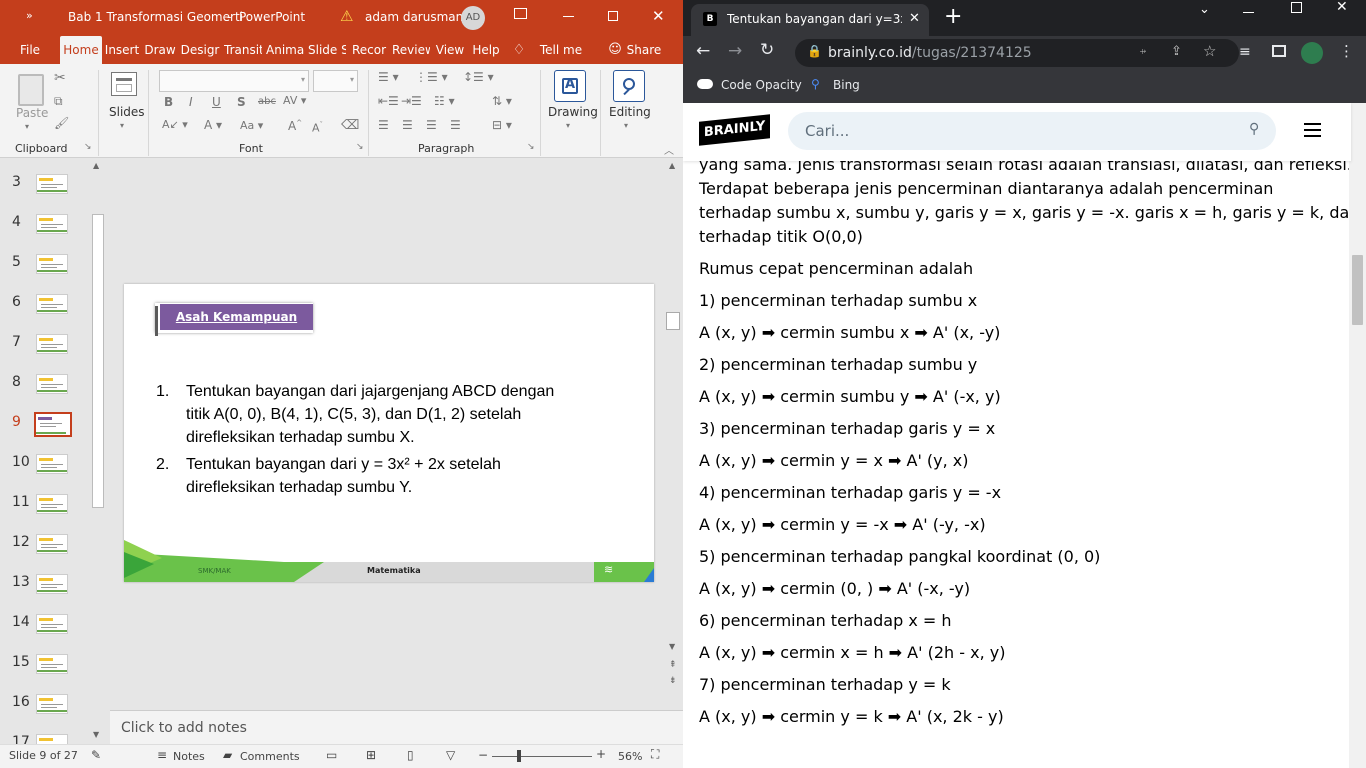  I want to click on normal-view-icon: ▭, so click(331, 755).